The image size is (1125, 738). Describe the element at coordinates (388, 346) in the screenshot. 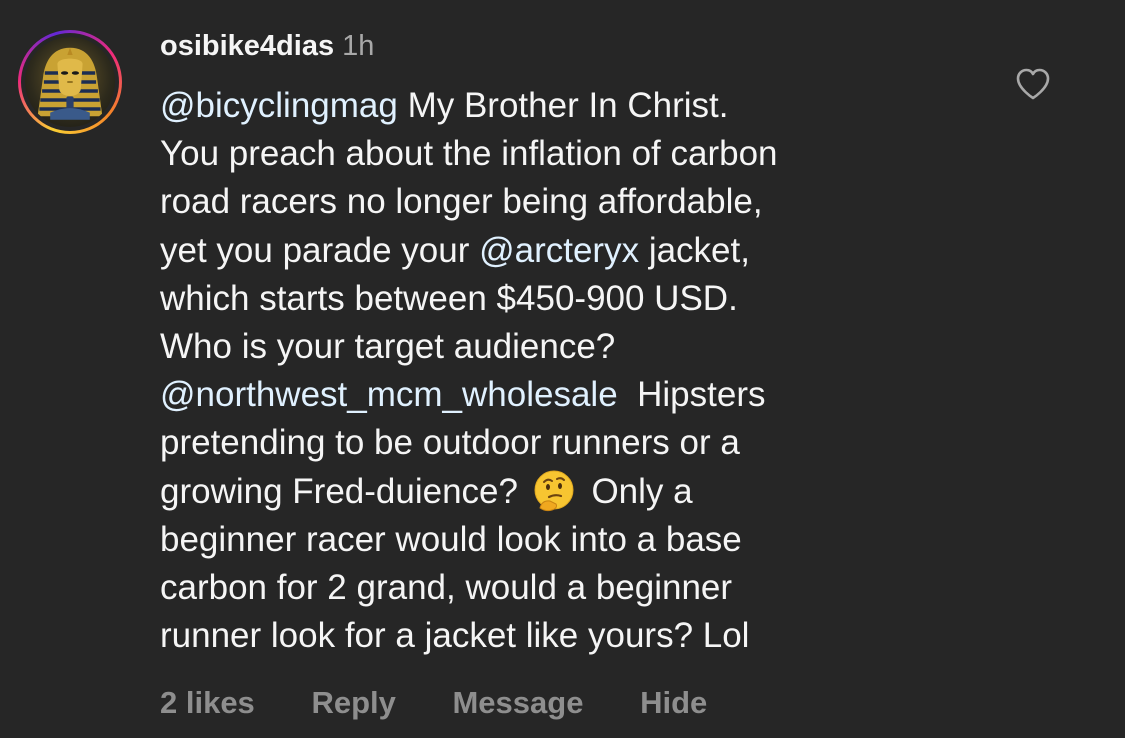

I see `comment-text: Who is your target audience?` at that location.